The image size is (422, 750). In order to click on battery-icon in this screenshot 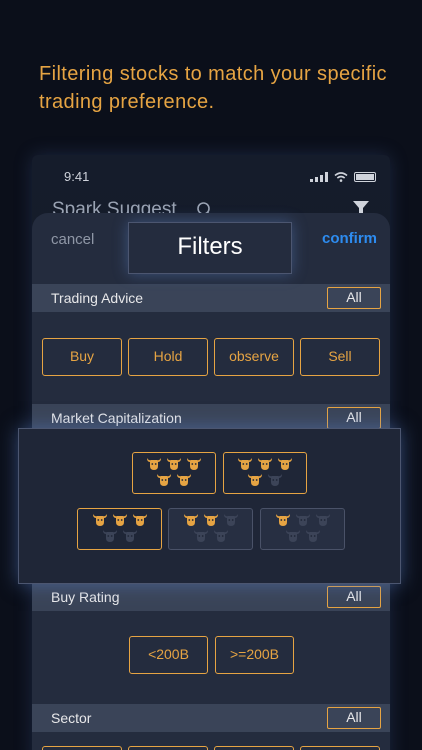, I will do `click(365, 177)`.